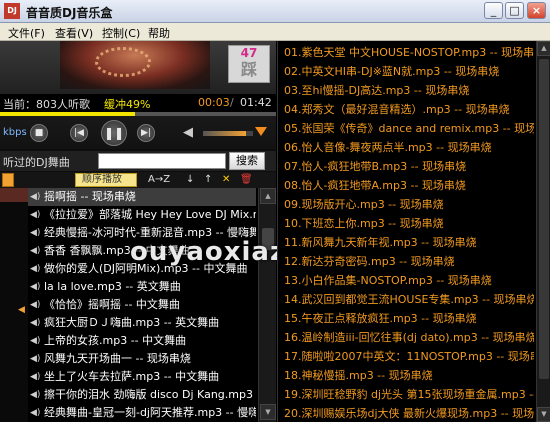  I want to click on search-input, so click(162, 161).